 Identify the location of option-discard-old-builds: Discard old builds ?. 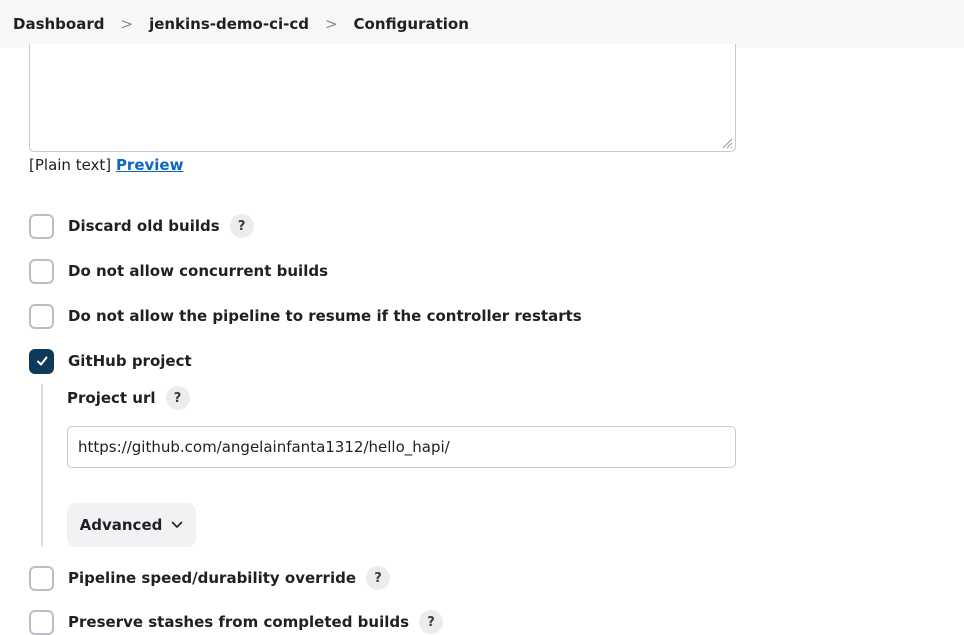
(141, 226).